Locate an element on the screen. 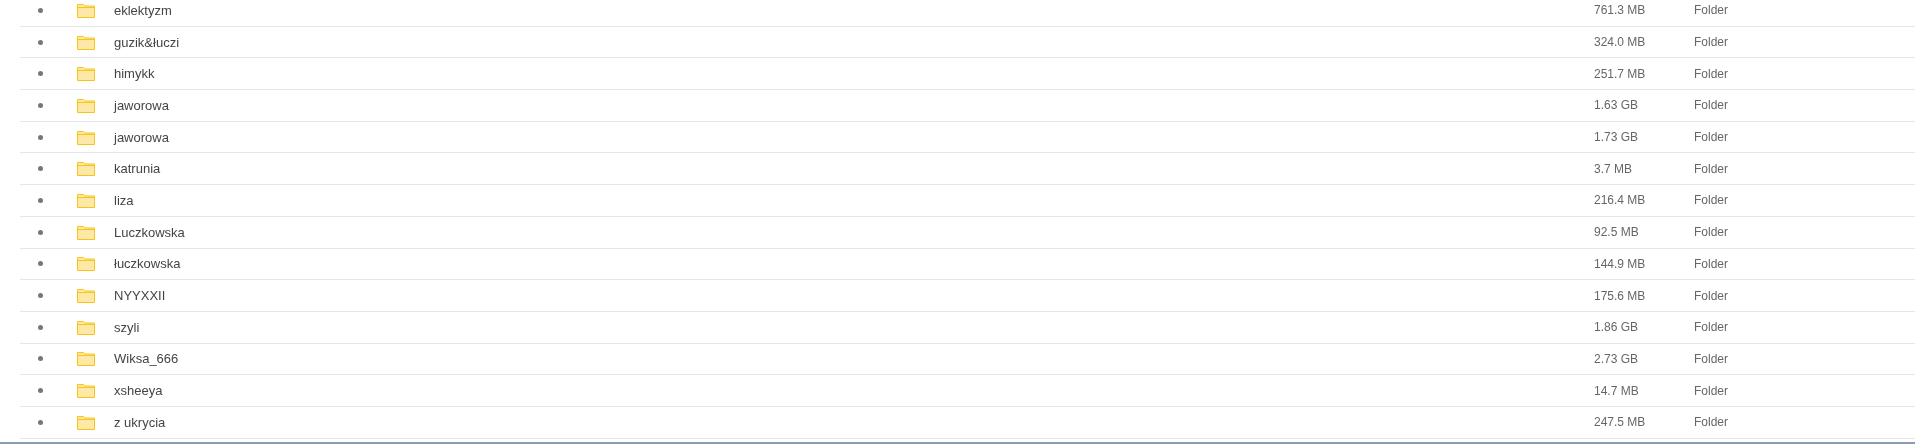 Image resolution: width=1915 pixels, height=444 pixels. file-size: 761.3 MB is located at coordinates (1620, 10).